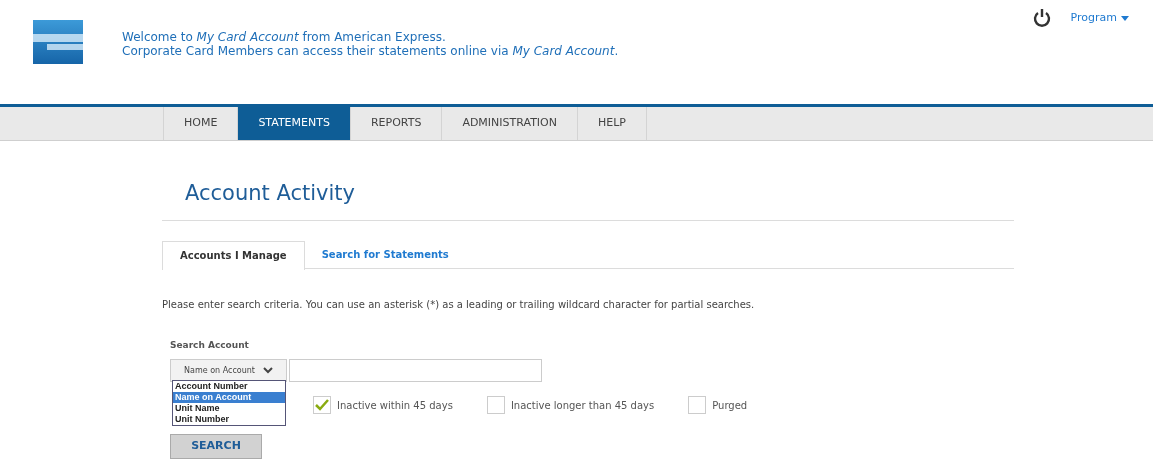  I want to click on instructions-text: Please enter search criteria. You can use an asterisk (*) as a leading or trailing wildcard character for partial searches., so click(459, 304).